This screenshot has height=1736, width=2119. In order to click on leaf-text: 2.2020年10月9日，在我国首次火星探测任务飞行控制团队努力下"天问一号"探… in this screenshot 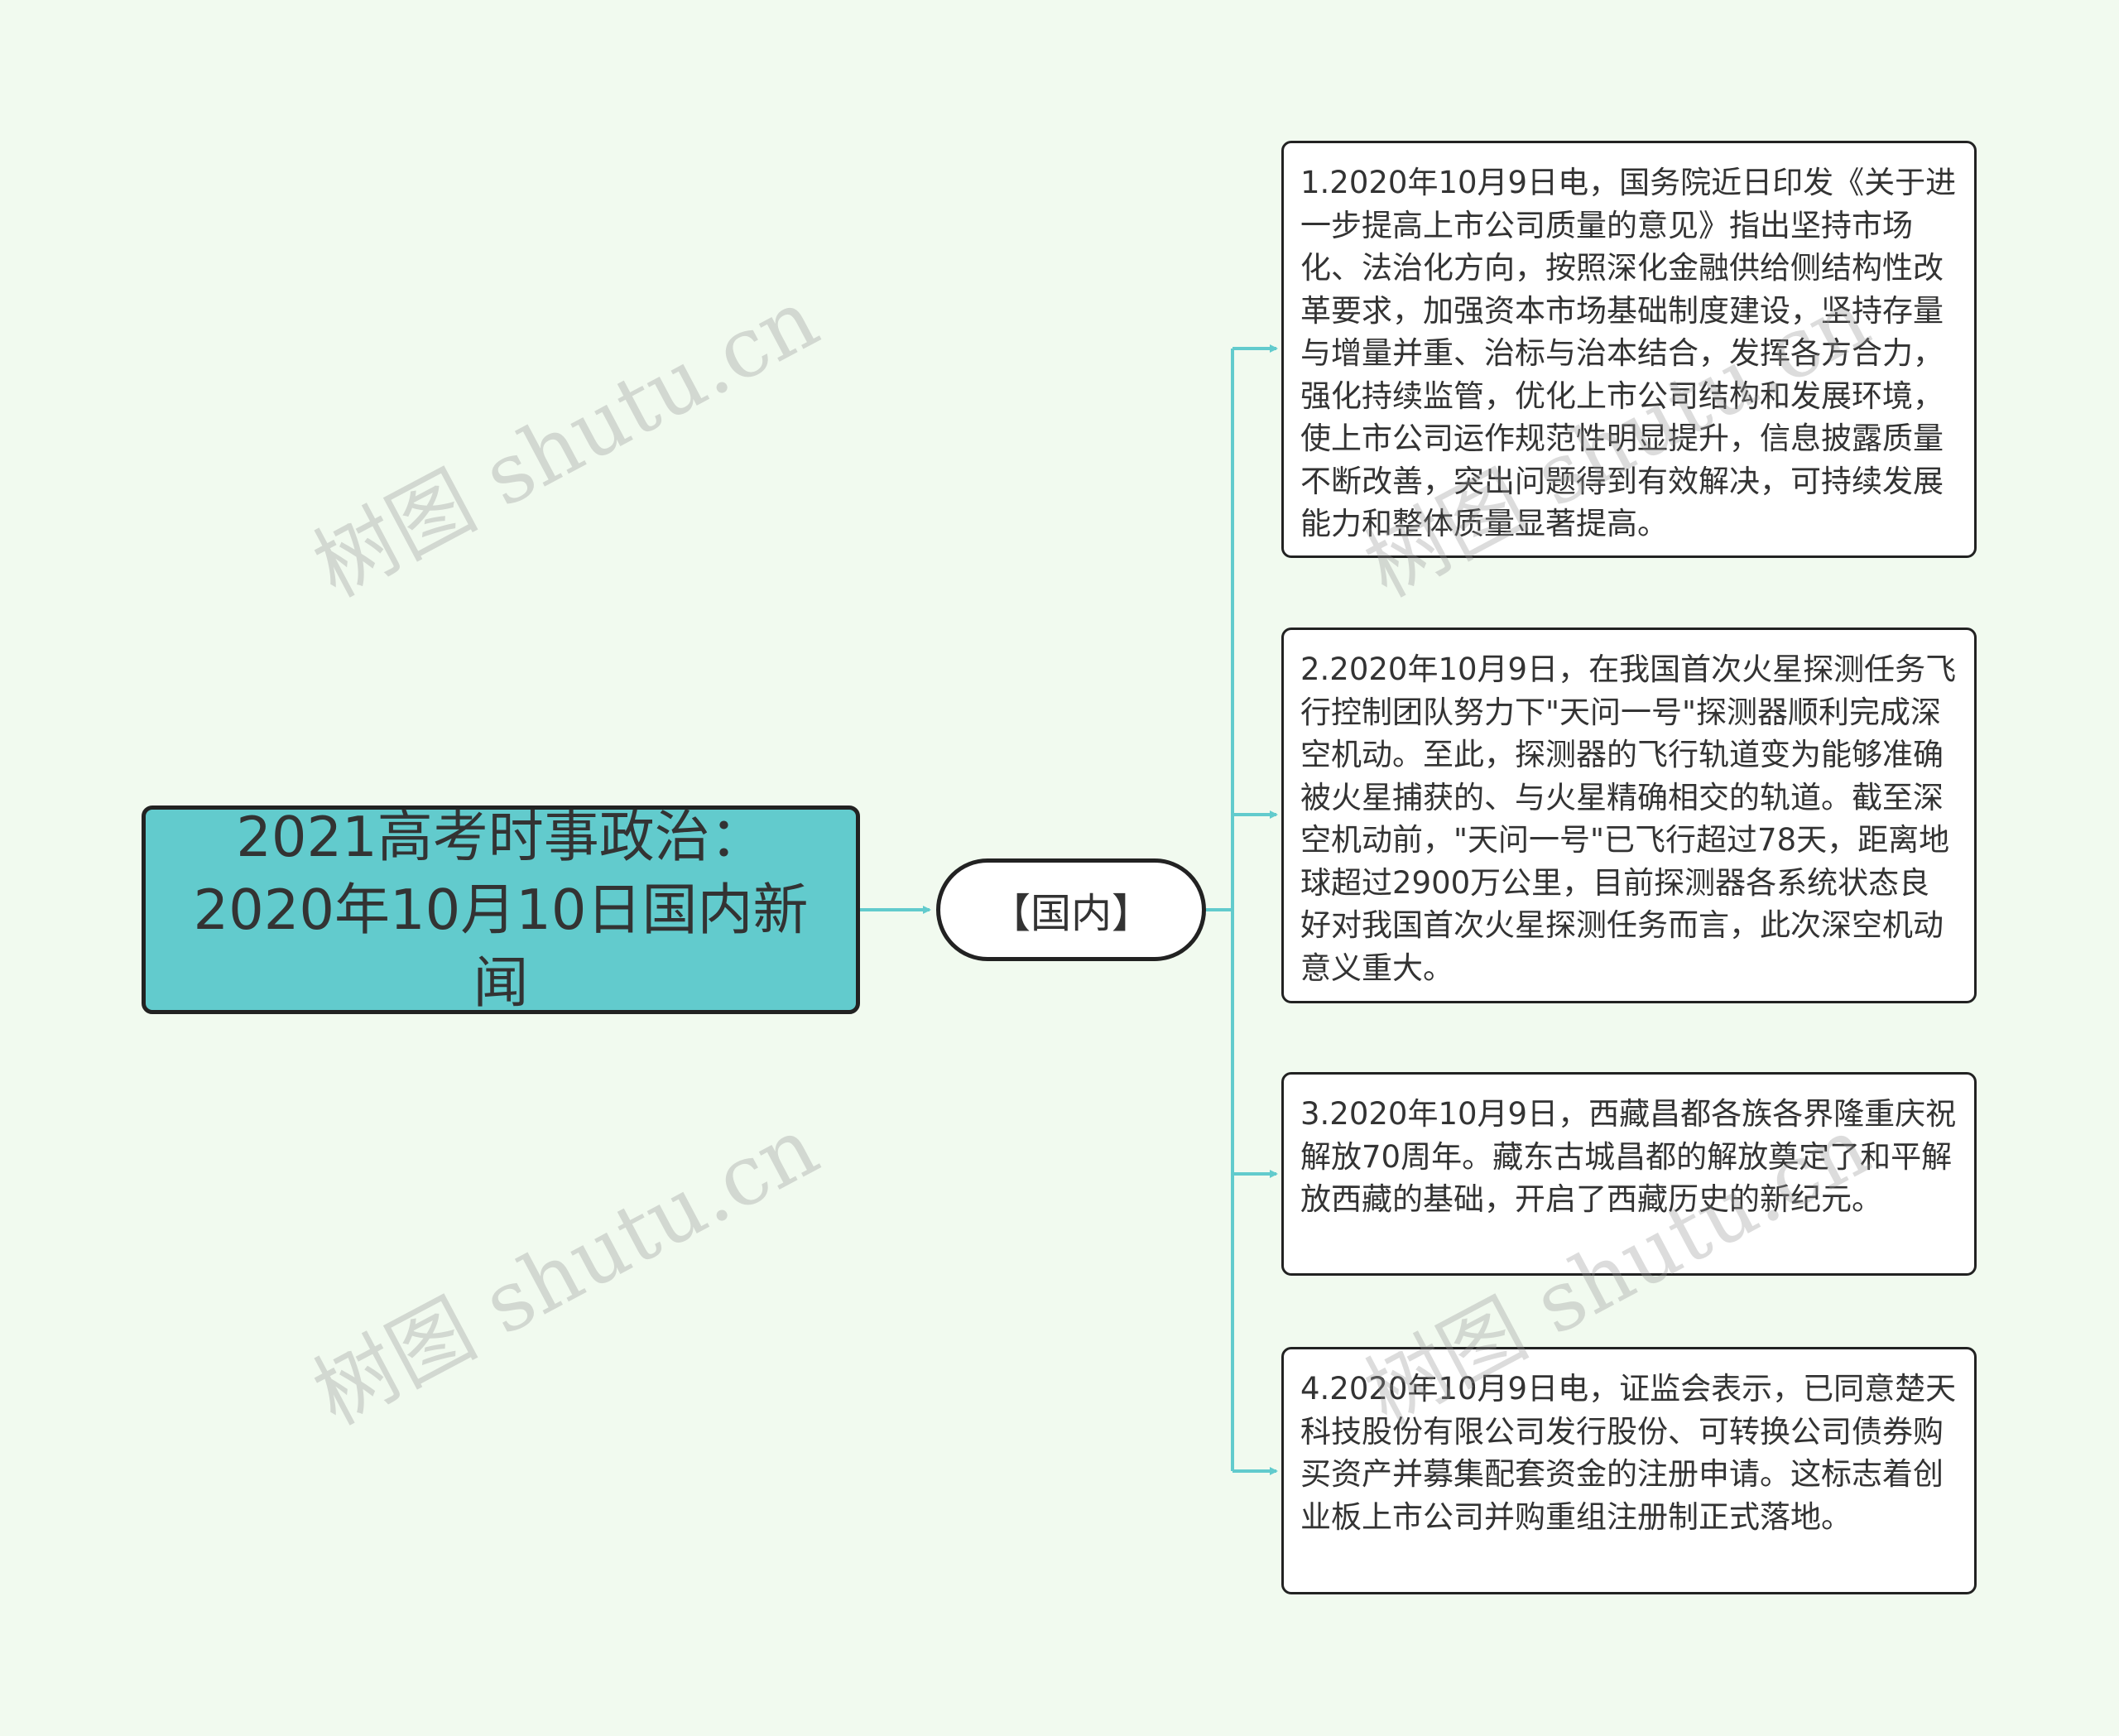, I will do `click(1628, 819)`.